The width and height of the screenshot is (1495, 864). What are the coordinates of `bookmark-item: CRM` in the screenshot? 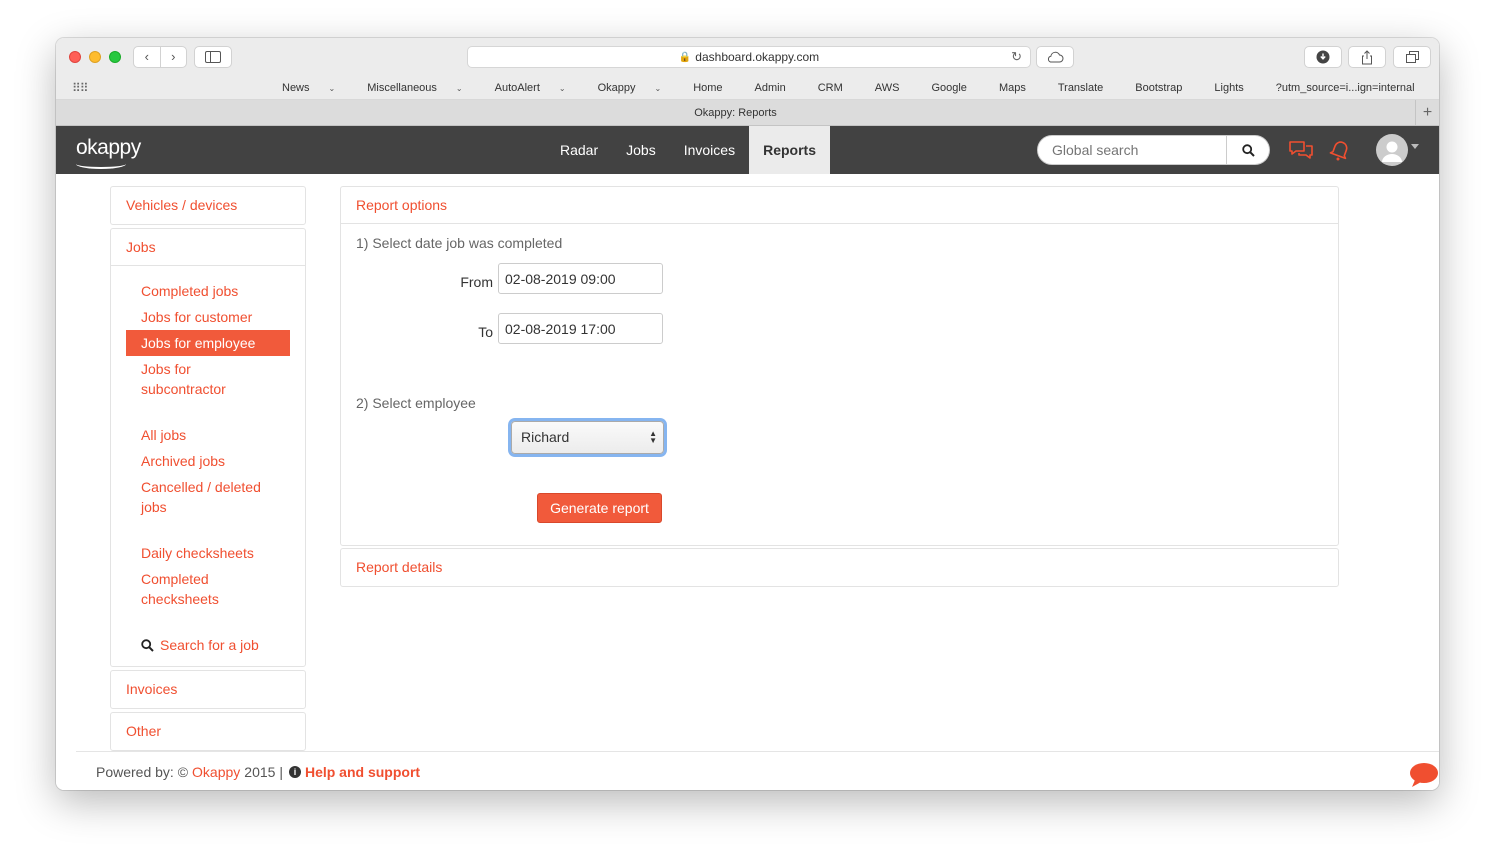 It's located at (838, 88).